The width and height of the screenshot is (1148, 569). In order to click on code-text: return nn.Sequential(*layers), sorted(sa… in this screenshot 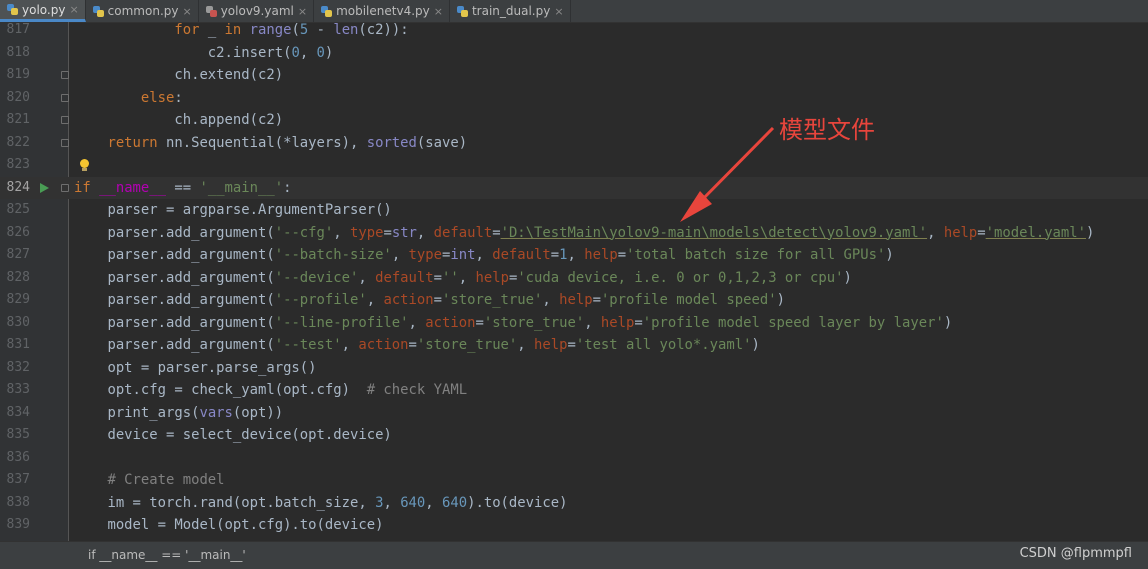, I will do `click(270, 143)`.